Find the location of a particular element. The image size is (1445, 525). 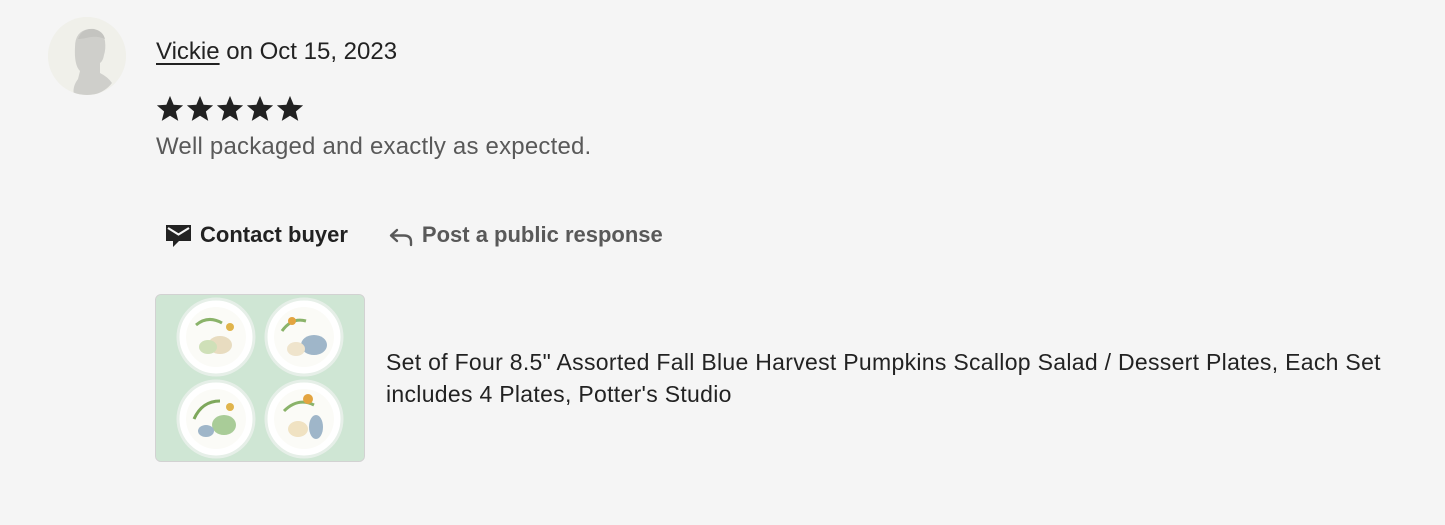

product-thumbnail is located at coordinates (260, 378).